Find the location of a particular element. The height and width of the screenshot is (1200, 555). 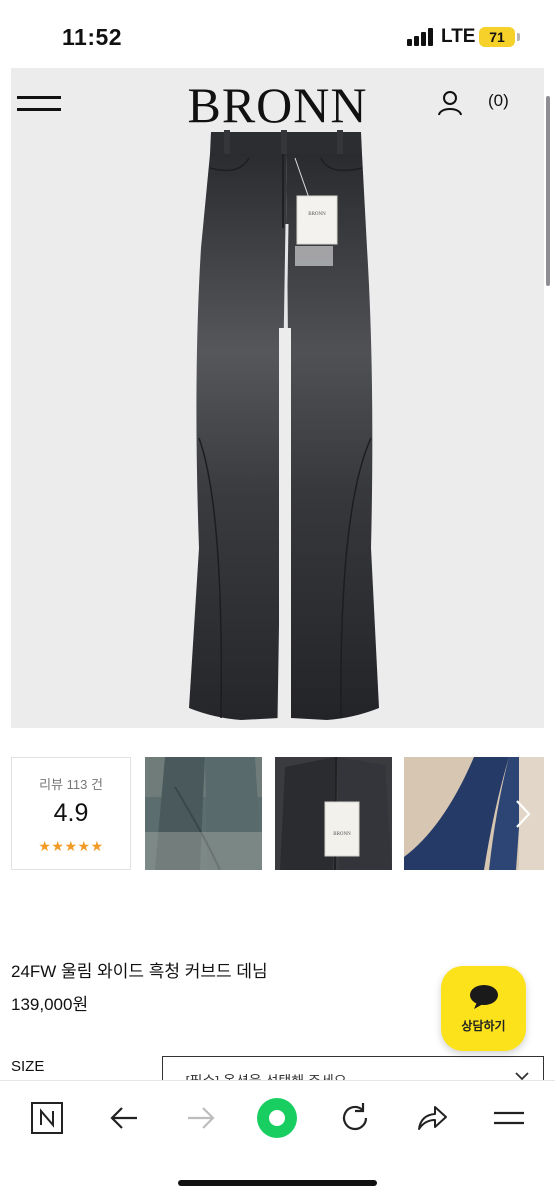

brand-logo: BRONN is located at coordinates (277, 105).